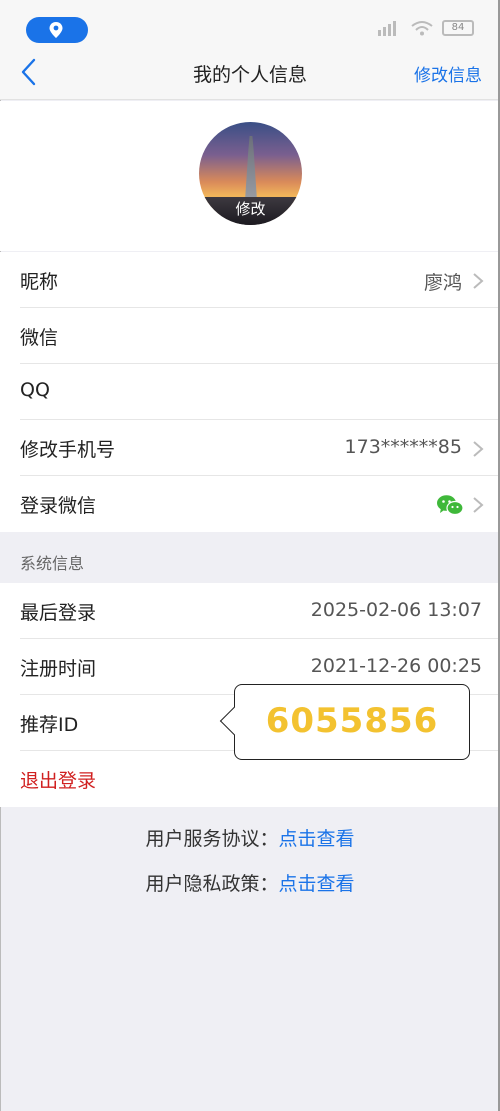 This screenshot has width=500, height=1111. What do you see at coordinates (450, 505) in the screenshot?
I see `wechat-icon` at bounding box center [450, 505].